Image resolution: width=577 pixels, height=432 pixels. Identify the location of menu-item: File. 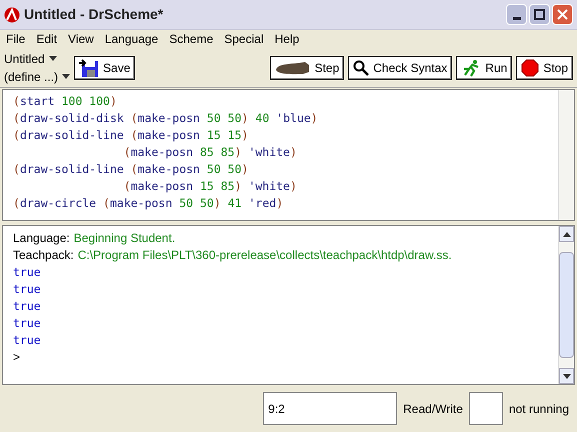
(16, 39).